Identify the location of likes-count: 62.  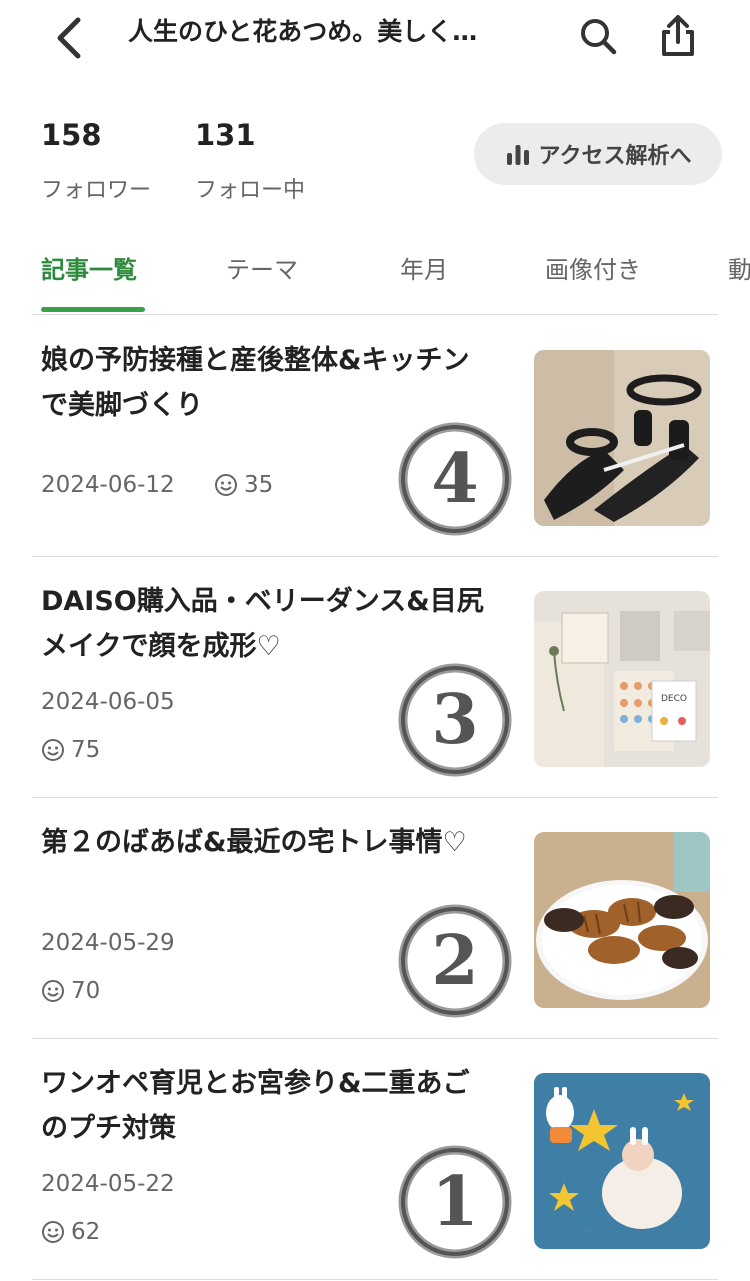
(86, 1232).